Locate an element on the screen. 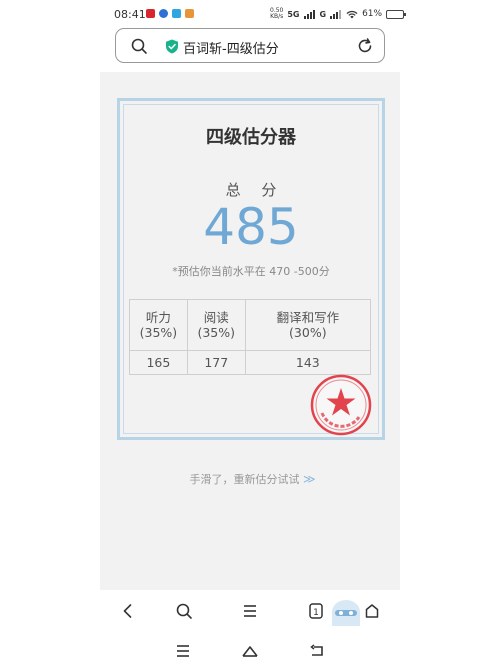  retry-label: 手滑了，重新估分试试 is located at coordinates (244, 479).